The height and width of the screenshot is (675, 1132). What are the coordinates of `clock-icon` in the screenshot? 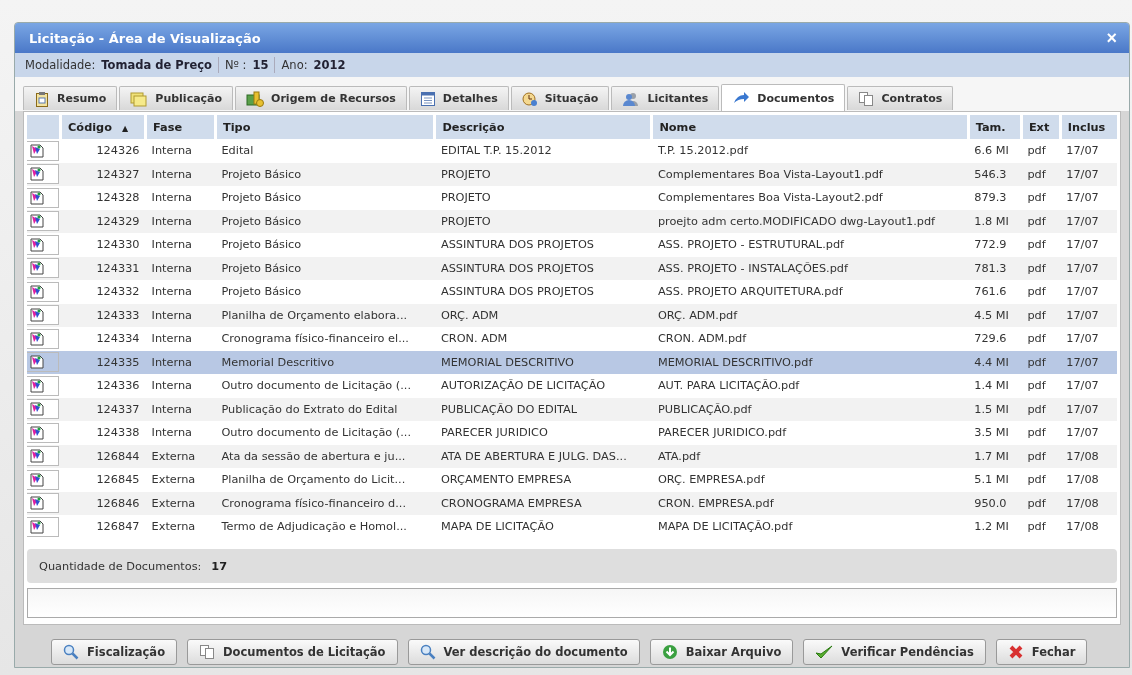 It's located at (529, 98).